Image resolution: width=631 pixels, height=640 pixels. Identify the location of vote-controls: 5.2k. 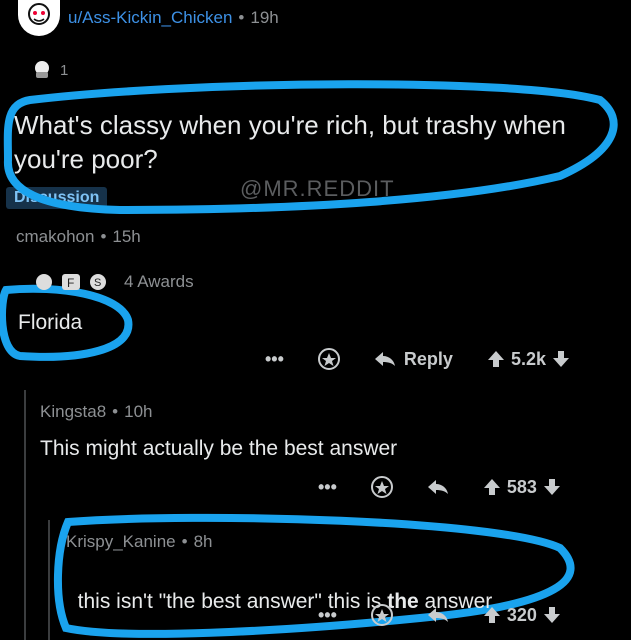
(528, 359).